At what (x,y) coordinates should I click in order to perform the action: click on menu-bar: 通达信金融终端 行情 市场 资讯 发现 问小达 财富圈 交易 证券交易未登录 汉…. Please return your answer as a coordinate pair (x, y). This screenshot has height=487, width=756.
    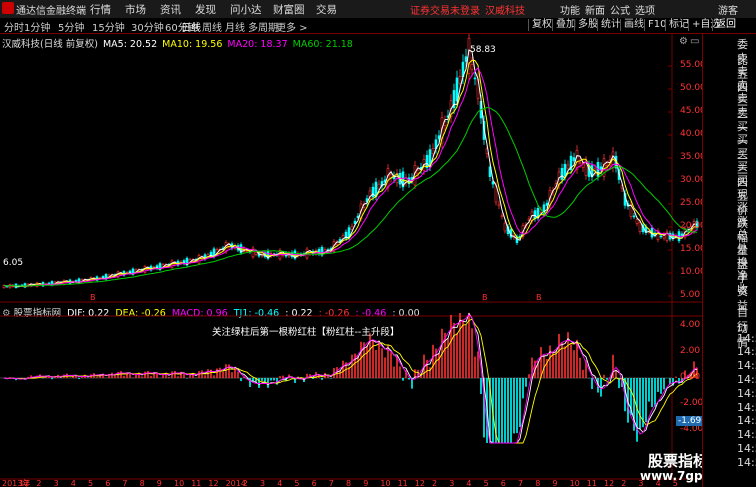
    Looking at the image, I should click on (378, 9).